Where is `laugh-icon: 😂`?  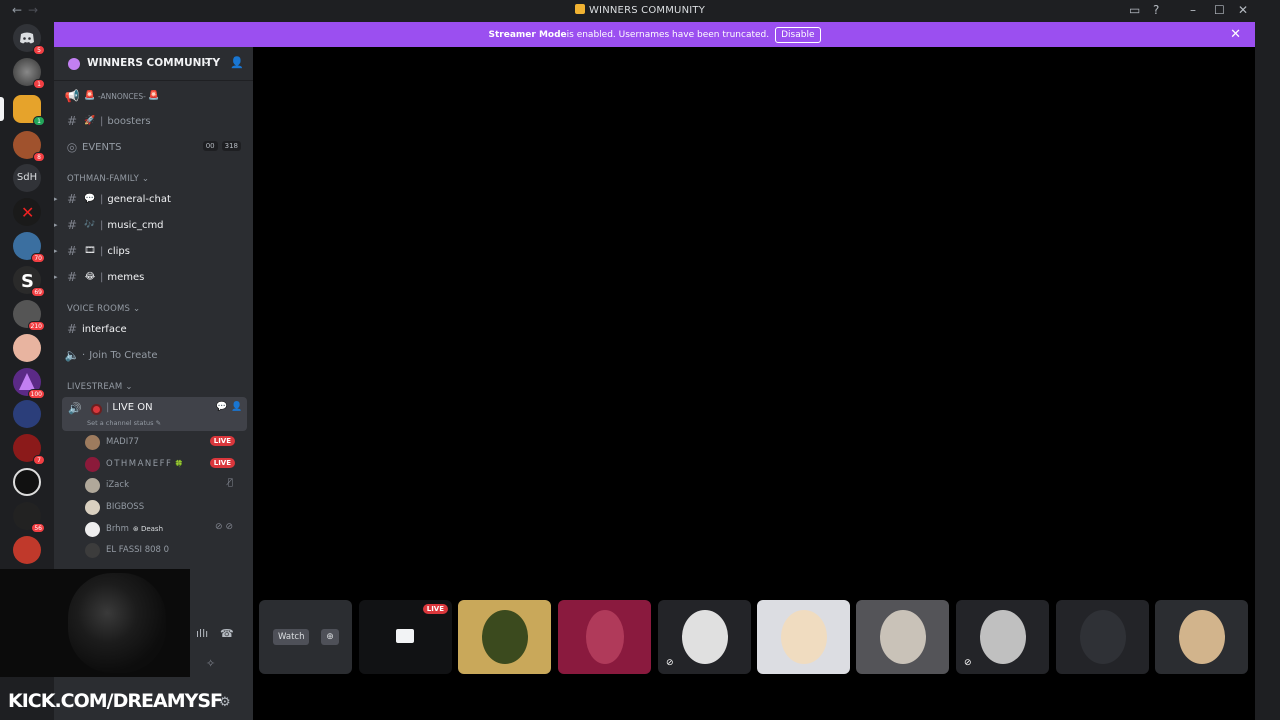
laugh-icon: 😂 is located at coordinates (90, 277).